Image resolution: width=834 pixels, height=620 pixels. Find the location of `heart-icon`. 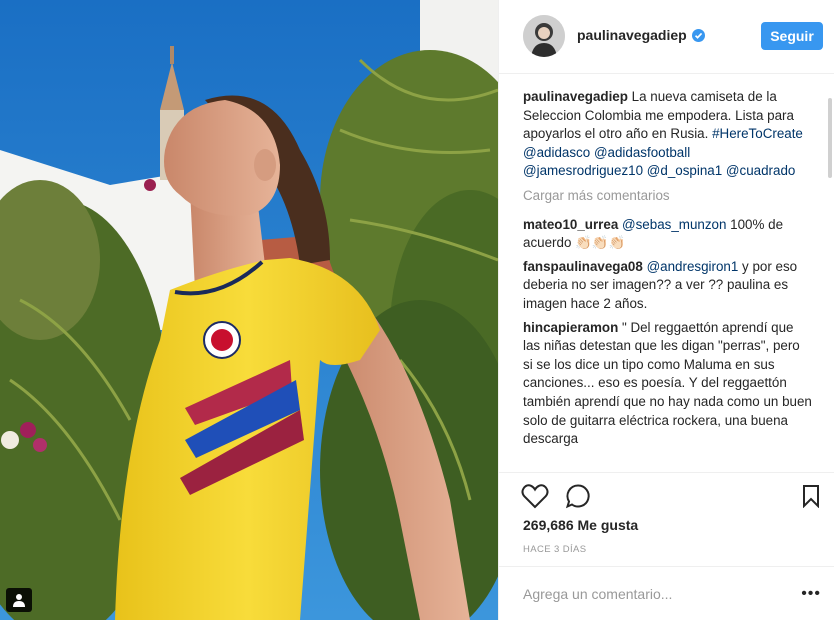

heart-icon is located at coordinates (535, 496).